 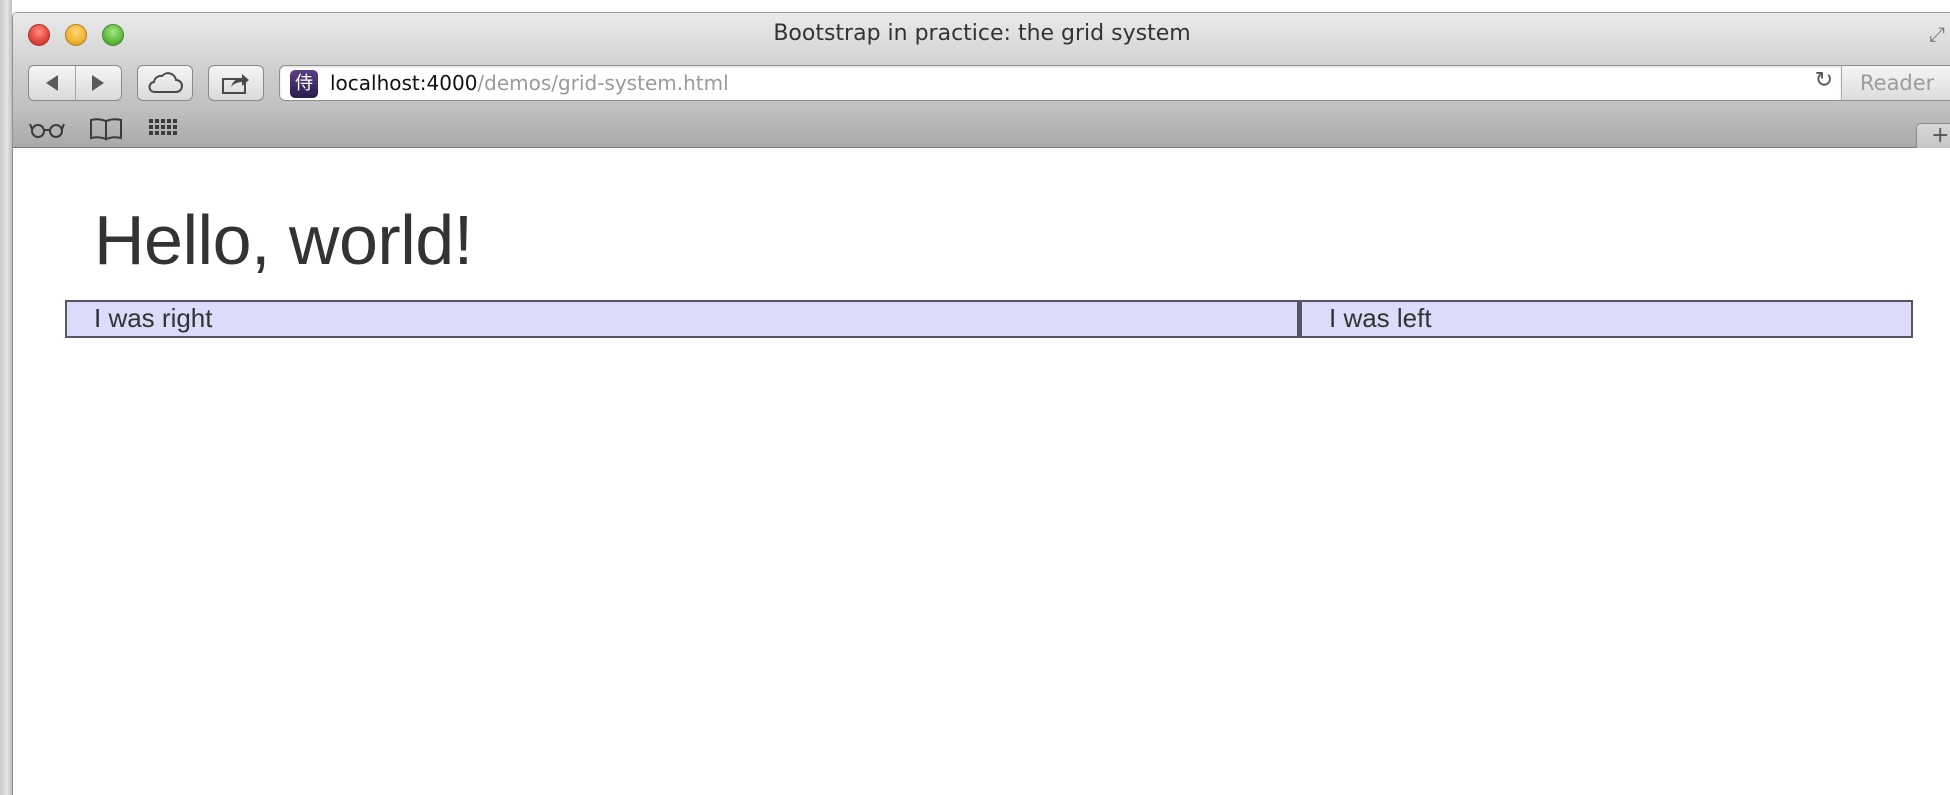 What do you see at coordinates (6, 397) in the screenshot?
I see `desktop-edge` at bounding box center [6, 397].